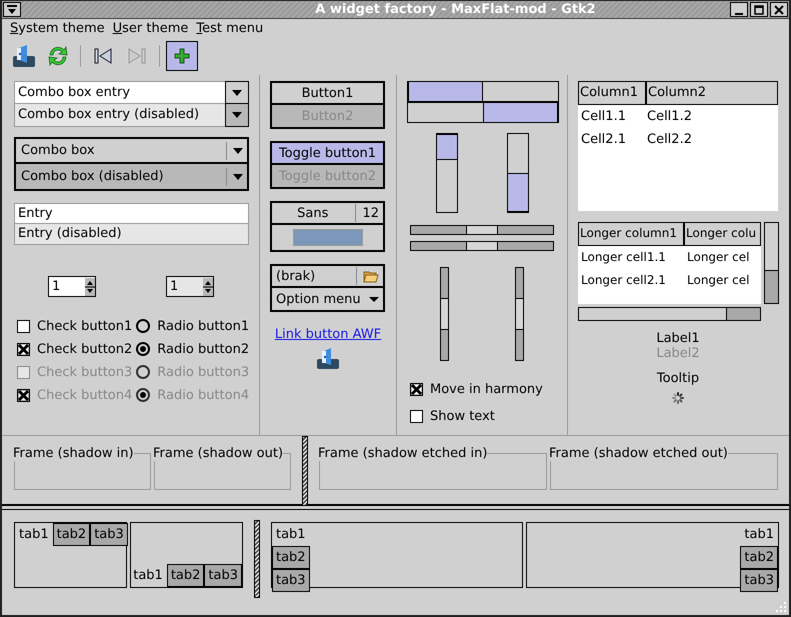 The image size is (791, 617). I want to click on combo-entry-text: Combo box entry, so click(120, 92).